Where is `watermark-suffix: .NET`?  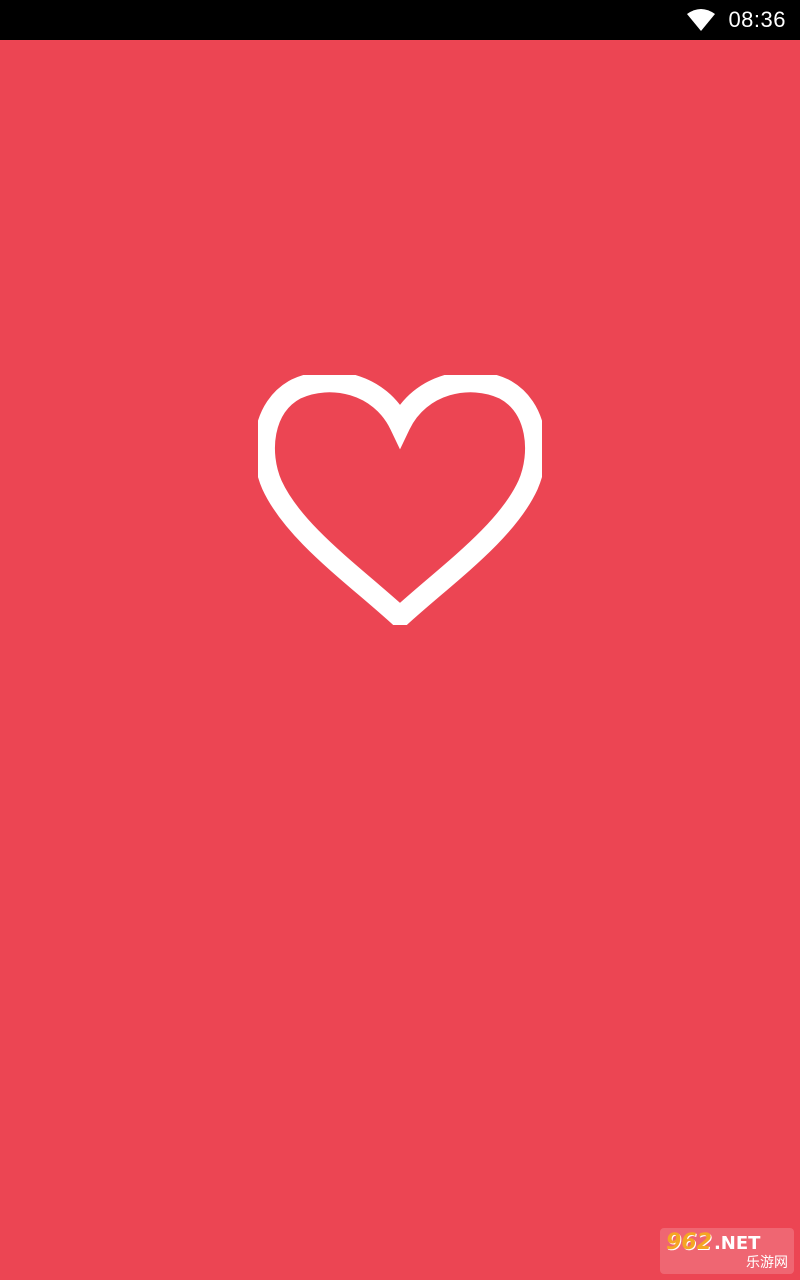 watermark-suffix: .NET is located at coordinates (737, 1243).